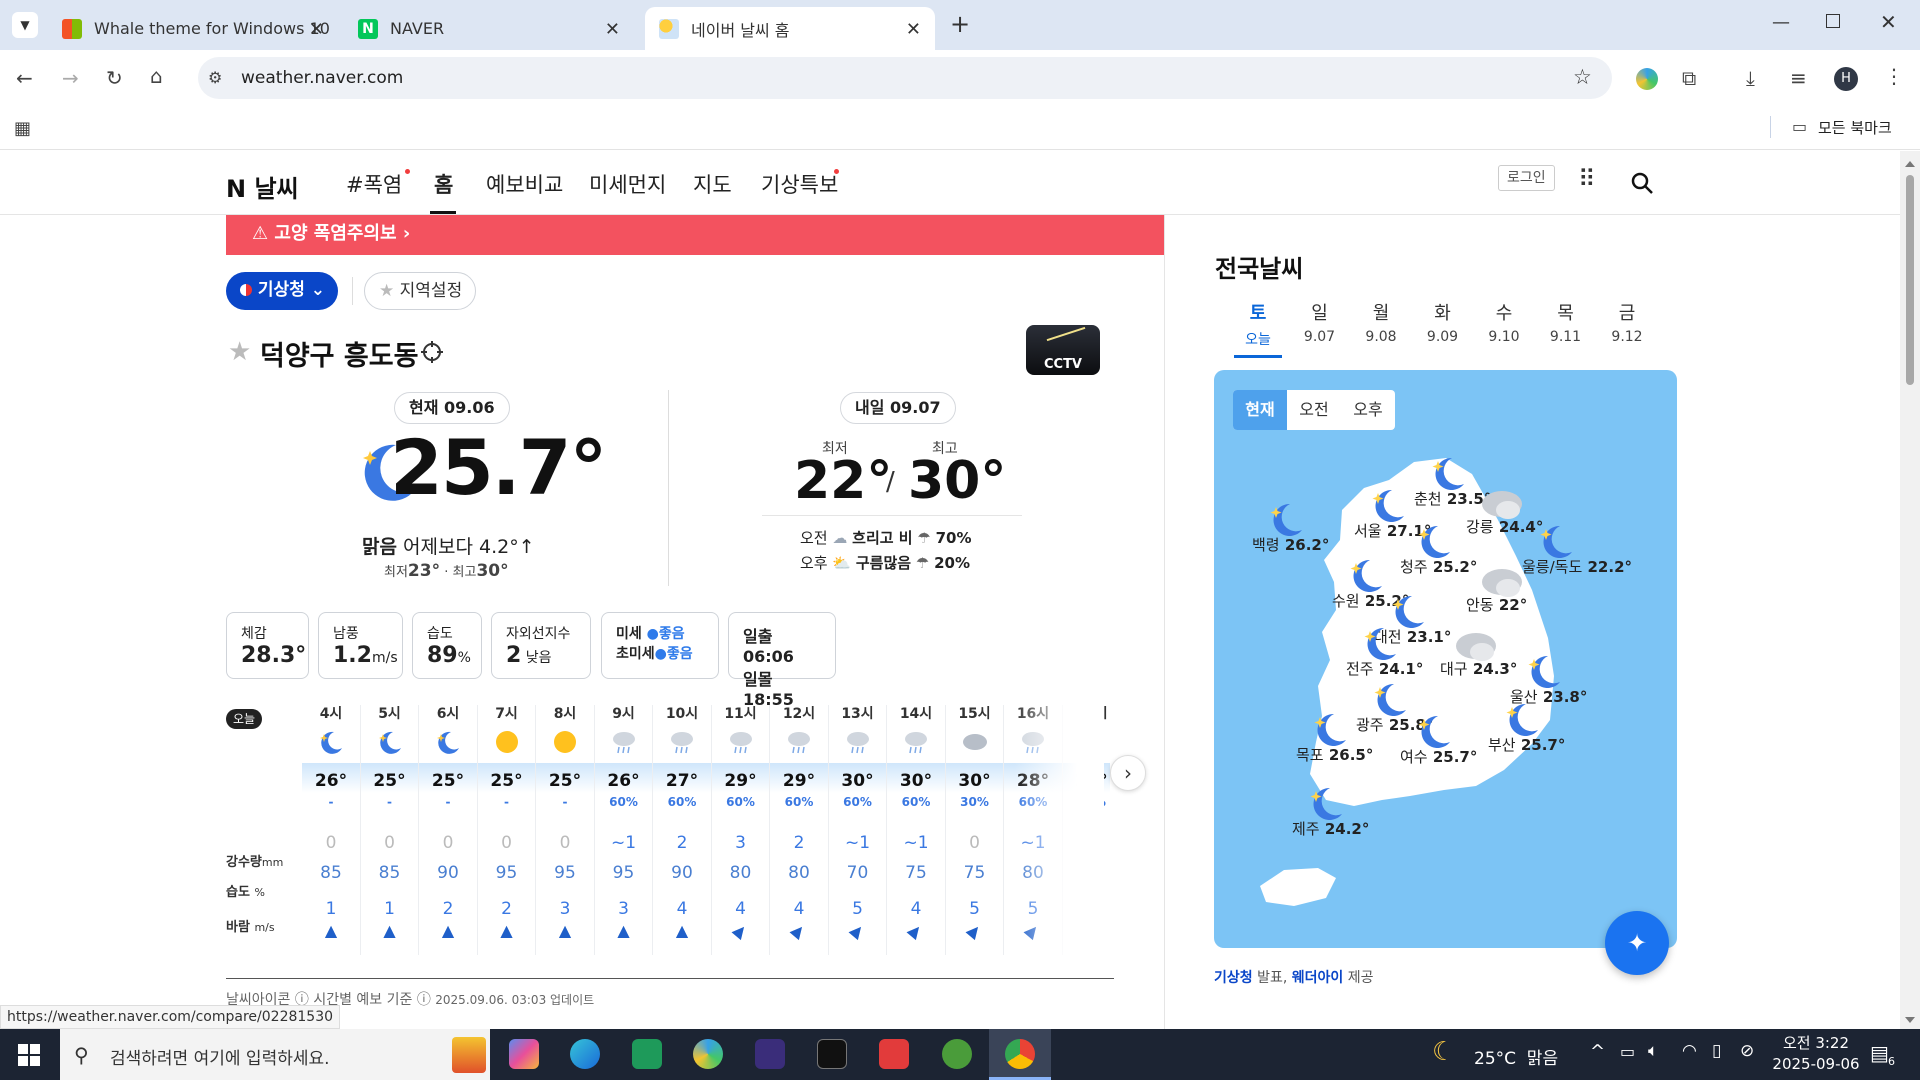 This screenshot has height=1080, width=1920. What do you see at coordinates (114, 78) in the screenshot?
I see `reload-icon: ↻` at bounding box center [114, 78].